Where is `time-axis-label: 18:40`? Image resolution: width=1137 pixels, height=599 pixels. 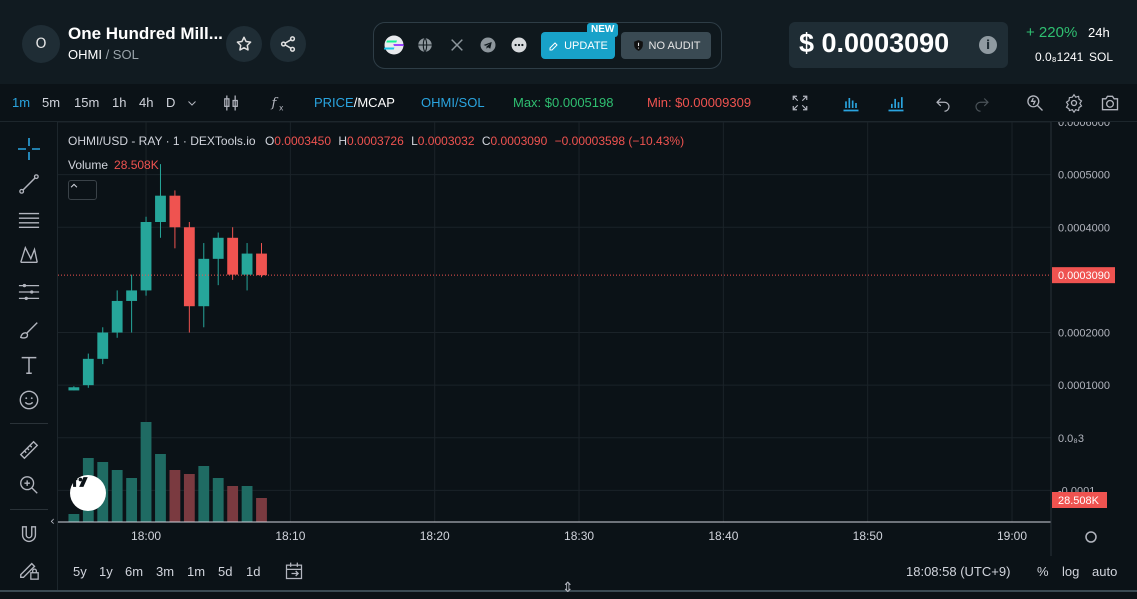 time-axis-label: 18:40 is located at coordinates (723, 536).